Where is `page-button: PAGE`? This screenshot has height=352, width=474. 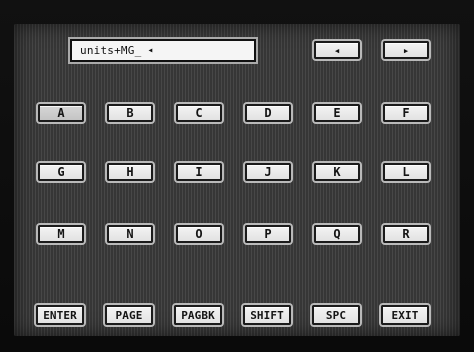 page-button: PAGE is located at coordinates (129, 315).